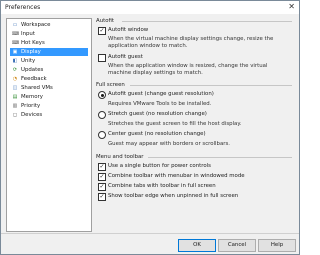 The image size is (320, 255). What do you see at coordinates (102, 197) in the screenshot?
I see `show-toolbar-edge-checkbox: ✓` at bounding box center [102, 197].